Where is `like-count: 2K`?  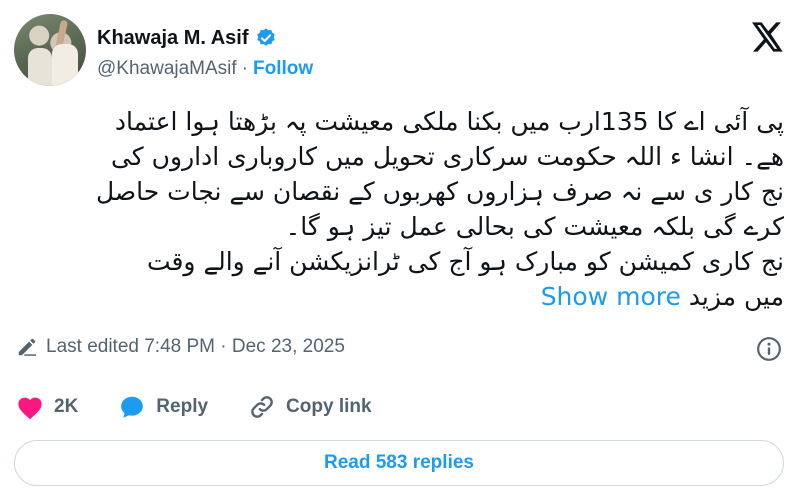 like-count: 2K is located at coordinates (66, 406).